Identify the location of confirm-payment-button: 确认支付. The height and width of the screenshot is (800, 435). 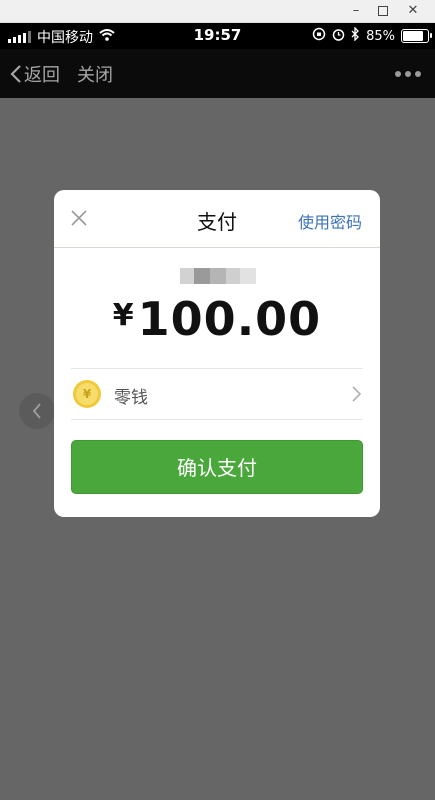
(217, 467).